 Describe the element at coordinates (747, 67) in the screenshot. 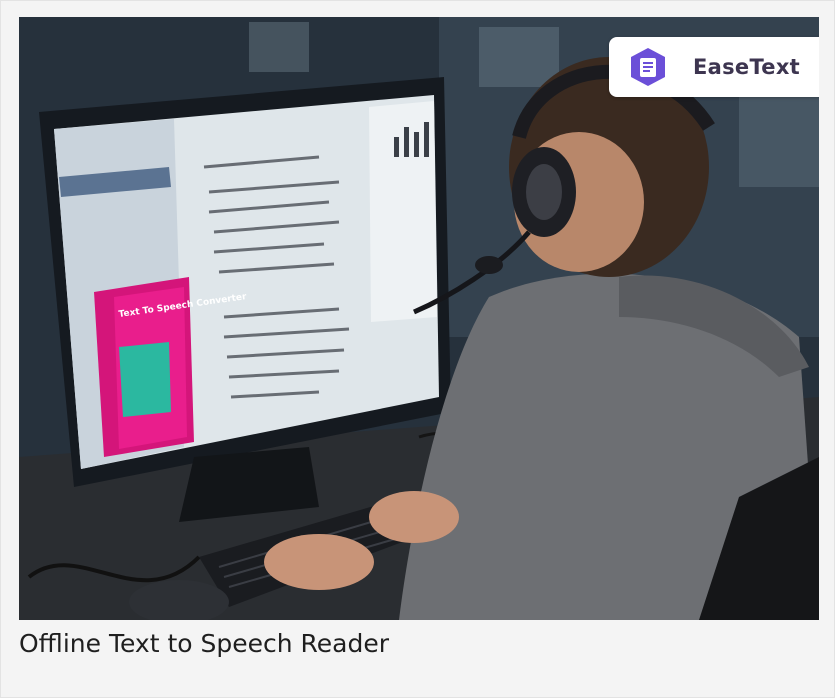

I see `brand-name: EaseText` at that location.